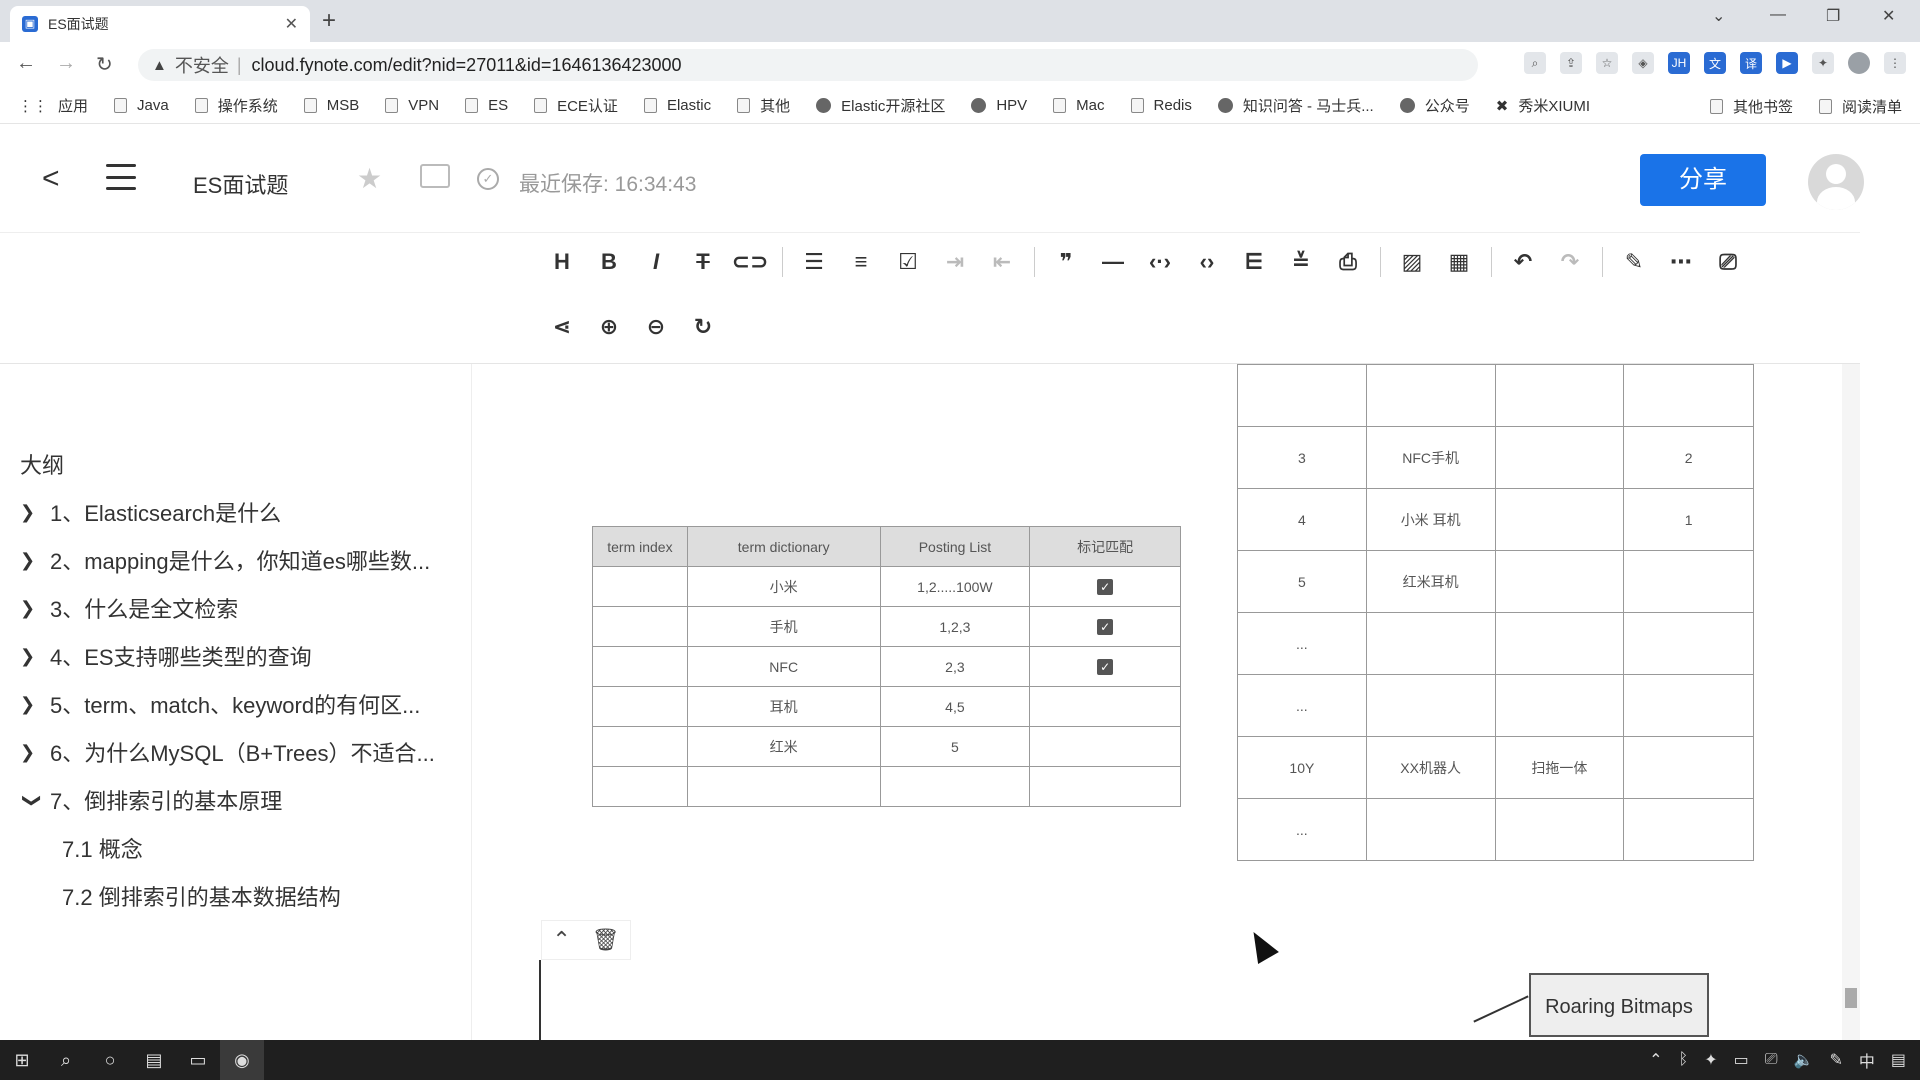 Image resolution: width=1920 pixels, height=1080 pixels. Describe the element at coordinates (1718, 16) in the screenshot. I see `tab-search-icon: ⌄` at that location.